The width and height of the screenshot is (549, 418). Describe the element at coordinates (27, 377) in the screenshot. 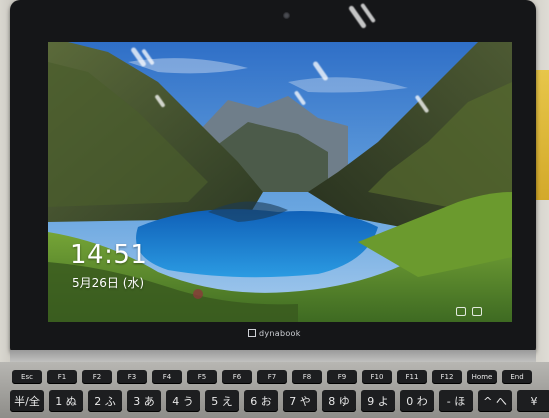

I see `function-key: Esc` at that location.